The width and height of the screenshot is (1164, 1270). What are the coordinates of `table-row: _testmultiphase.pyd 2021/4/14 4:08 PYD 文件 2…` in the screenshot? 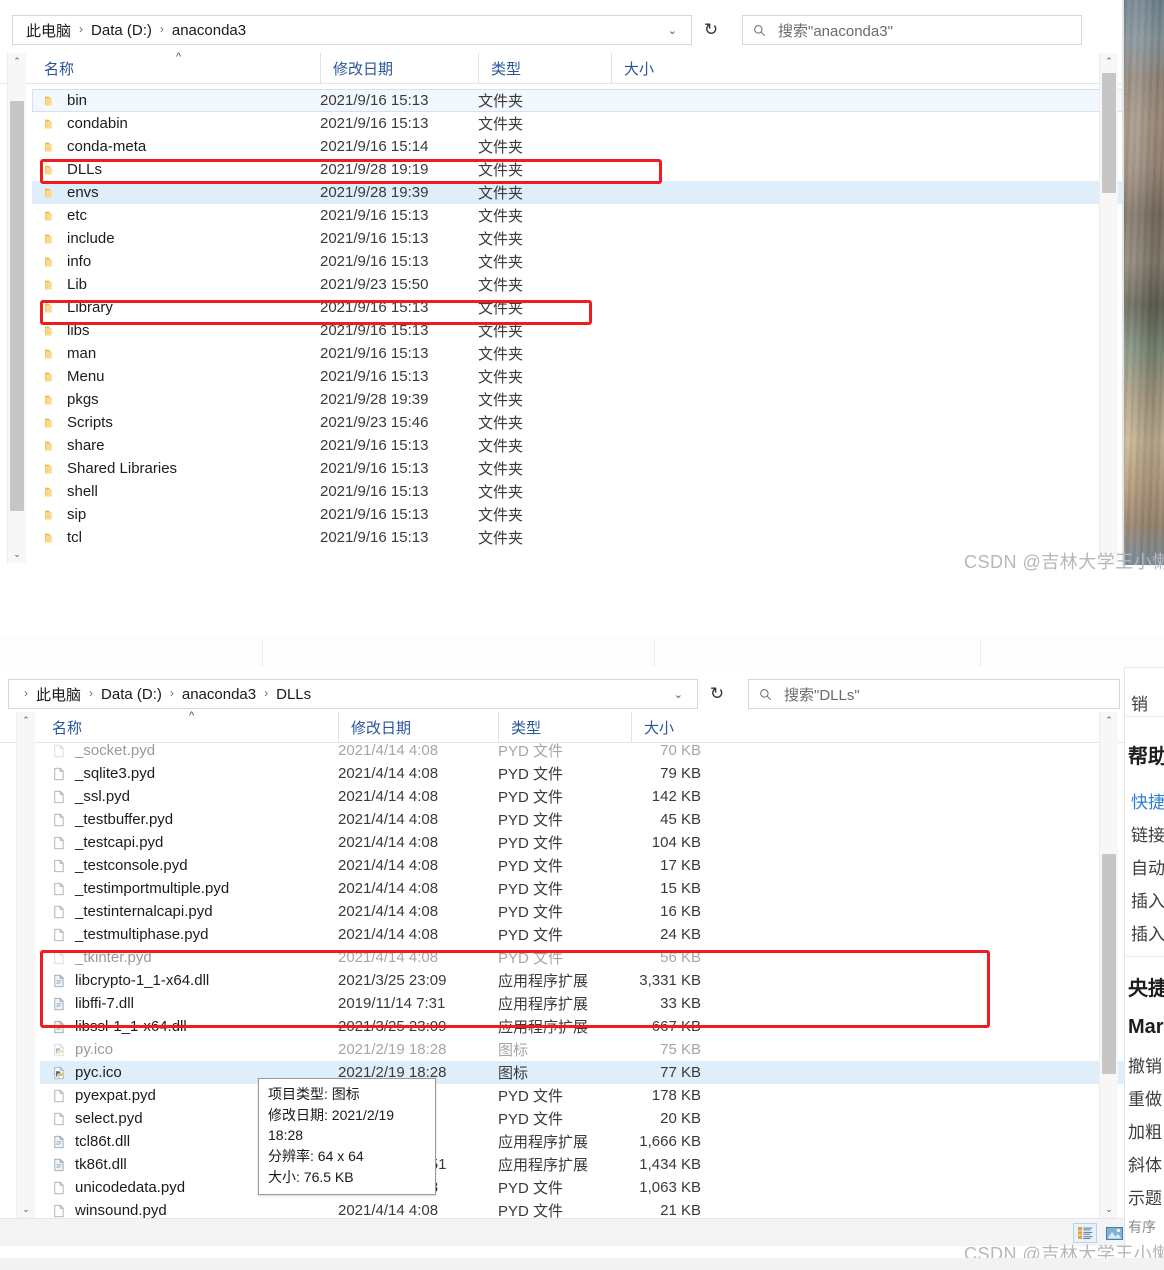 It's located at (582, 934).